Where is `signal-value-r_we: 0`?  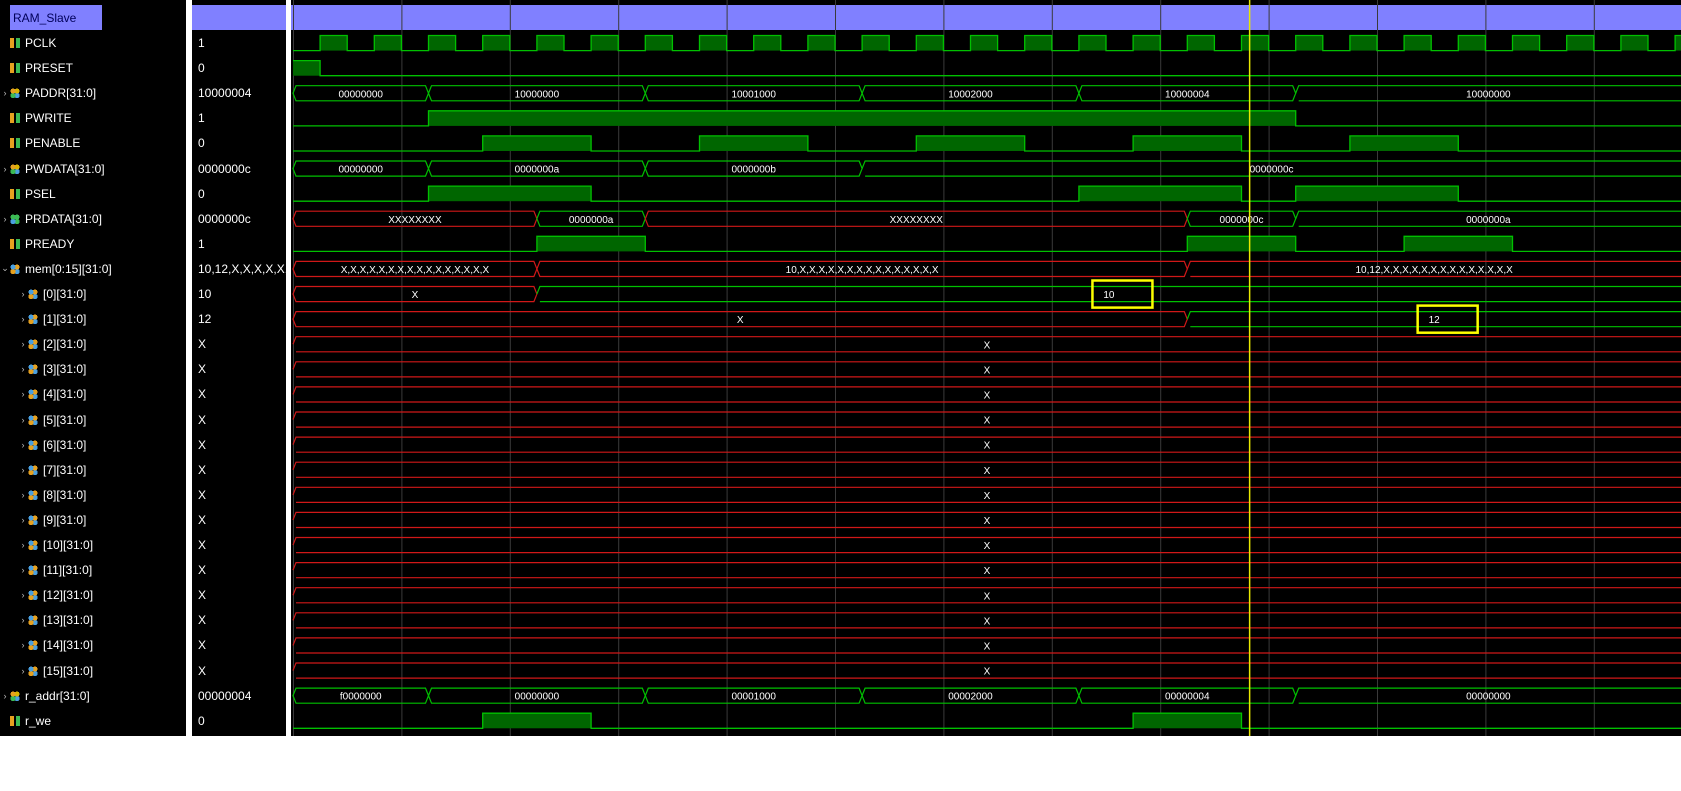 signal-value-r_we: 0 is located at coordinates (201, 720).